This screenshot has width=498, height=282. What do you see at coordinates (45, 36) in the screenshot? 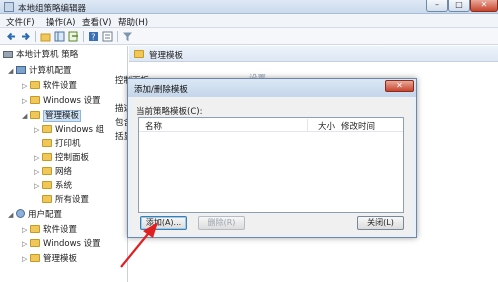
I see `up-folder-icon` at bounding box center [45, 36].